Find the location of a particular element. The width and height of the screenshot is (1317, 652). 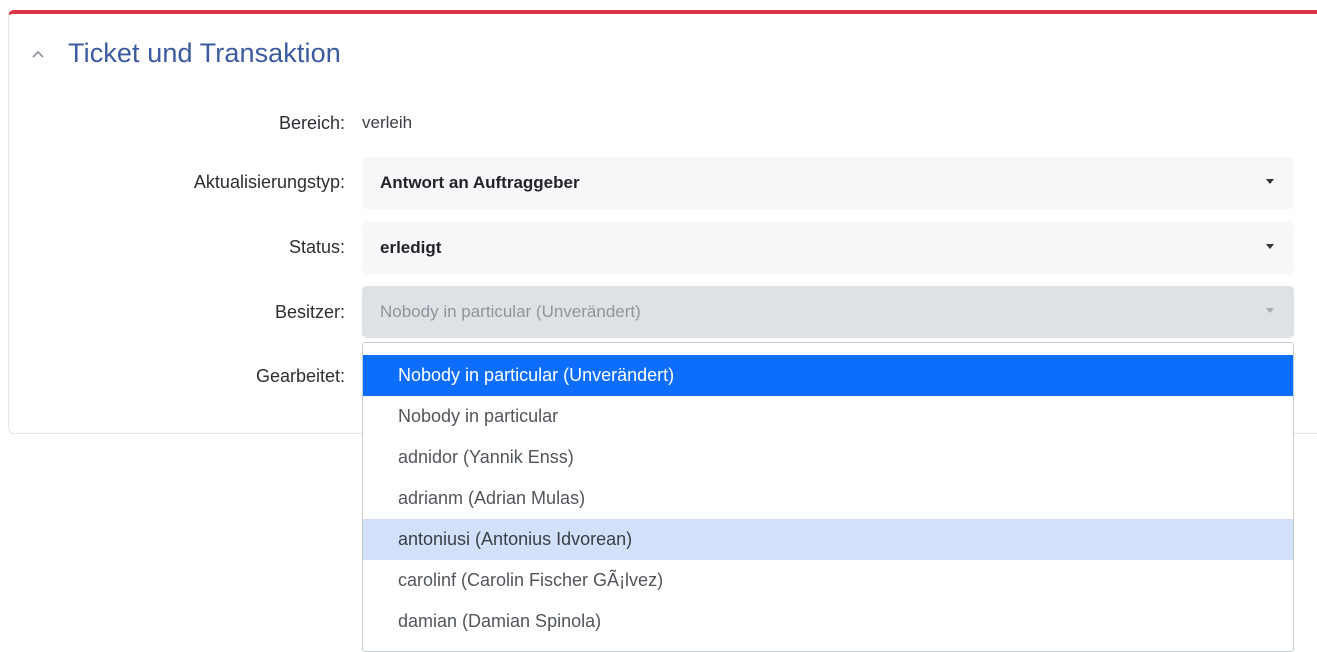

besitzer-label: Besitzer: is located at coordinates (309, 312).